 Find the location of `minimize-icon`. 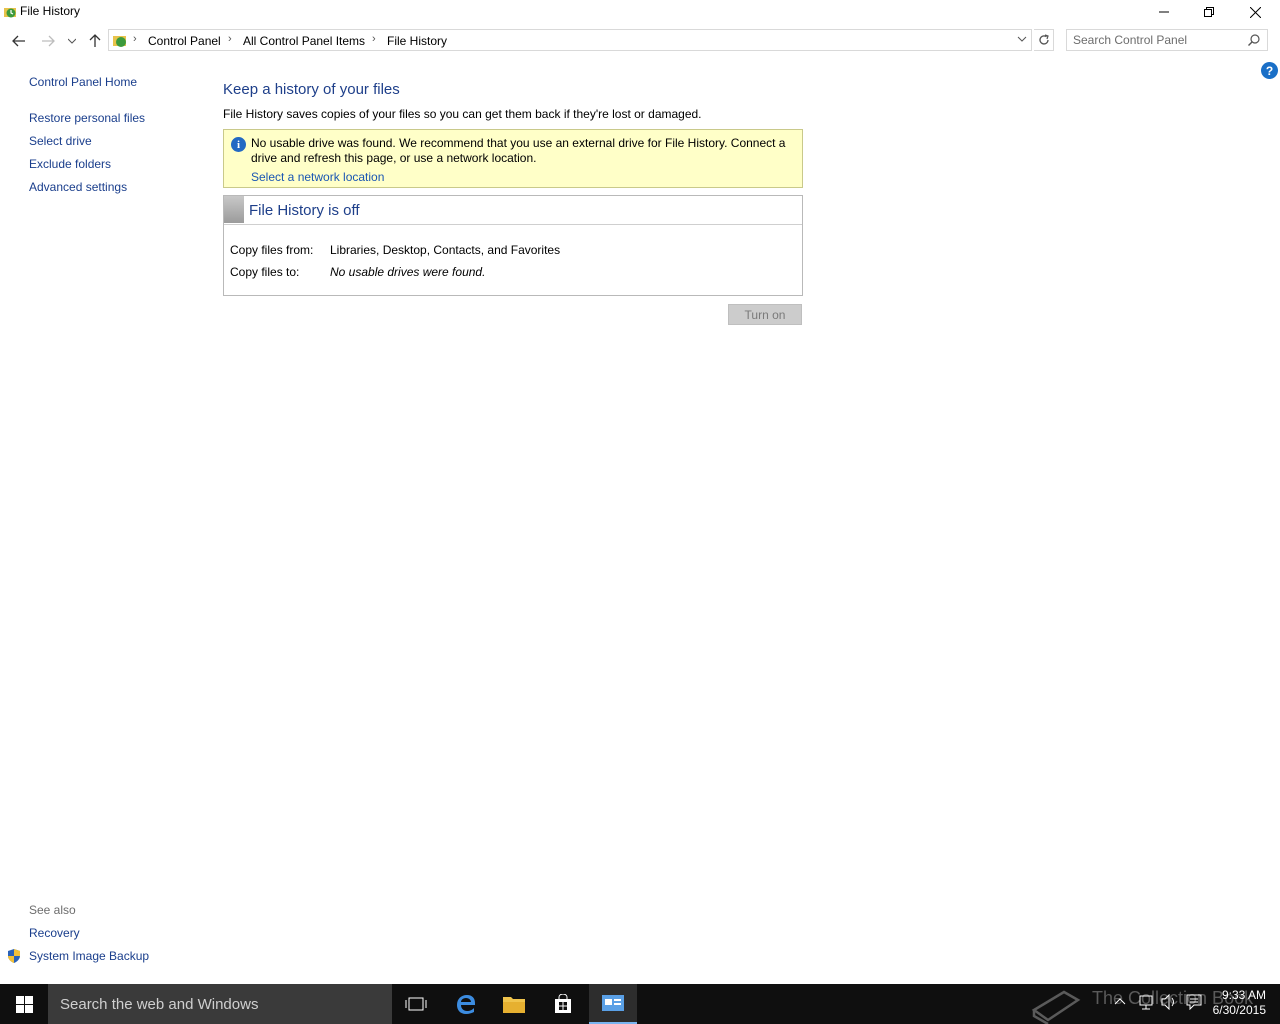

minimize-icon is located at coordinates (1164, 12).